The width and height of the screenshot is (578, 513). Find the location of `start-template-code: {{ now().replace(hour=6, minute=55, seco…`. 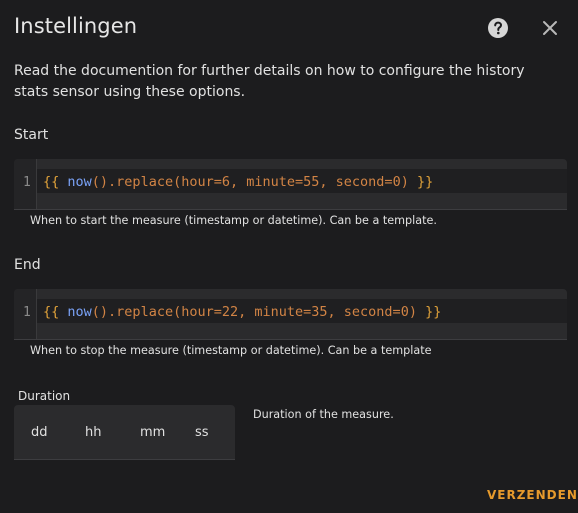

start-template-code: {{ now().replace(hour=6, minute=55, seco… is located at coordinates (238, 182).